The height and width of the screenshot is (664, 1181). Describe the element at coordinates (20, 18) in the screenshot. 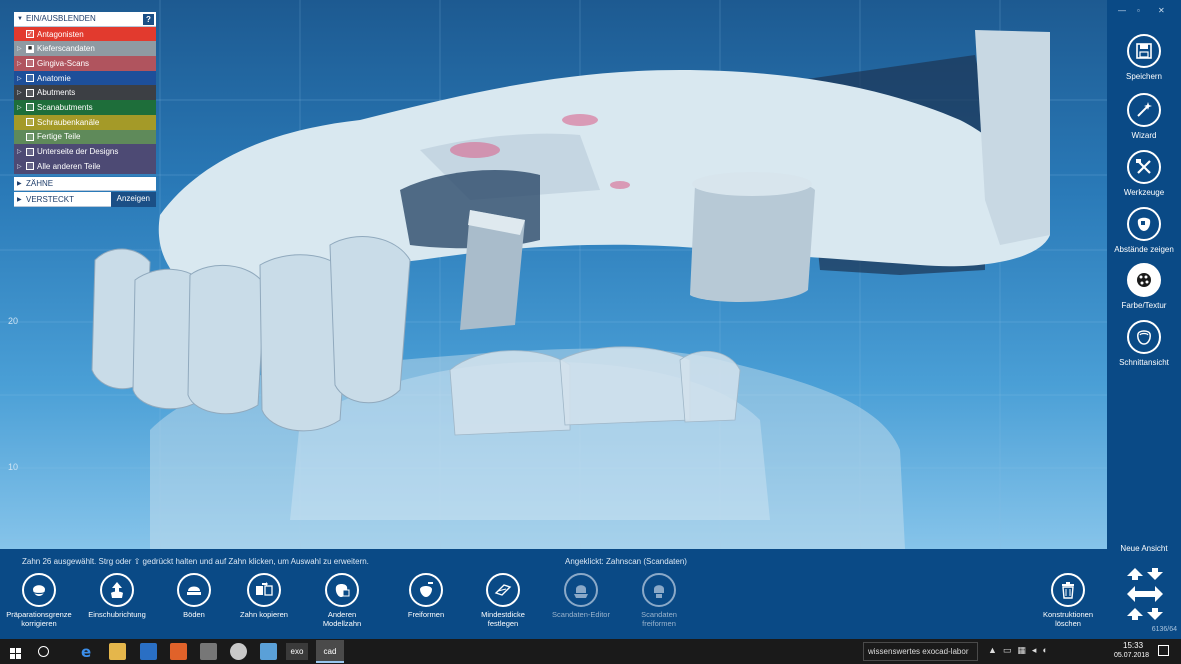

I see `chevron-down-icon: ▼` at that location.